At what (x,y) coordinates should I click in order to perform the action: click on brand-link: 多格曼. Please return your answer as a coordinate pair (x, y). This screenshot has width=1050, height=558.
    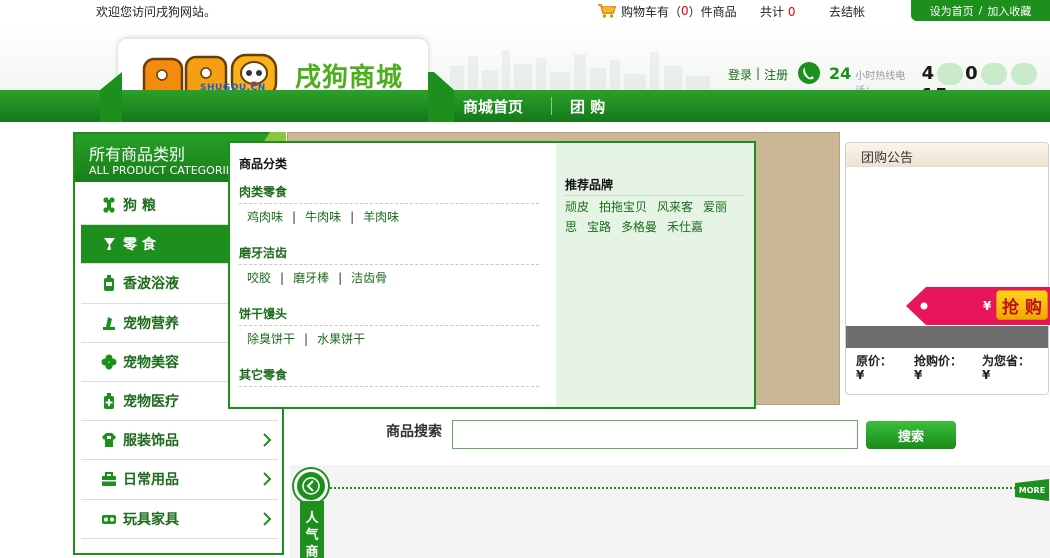
    Looking at the image, I should click on (639, 227).